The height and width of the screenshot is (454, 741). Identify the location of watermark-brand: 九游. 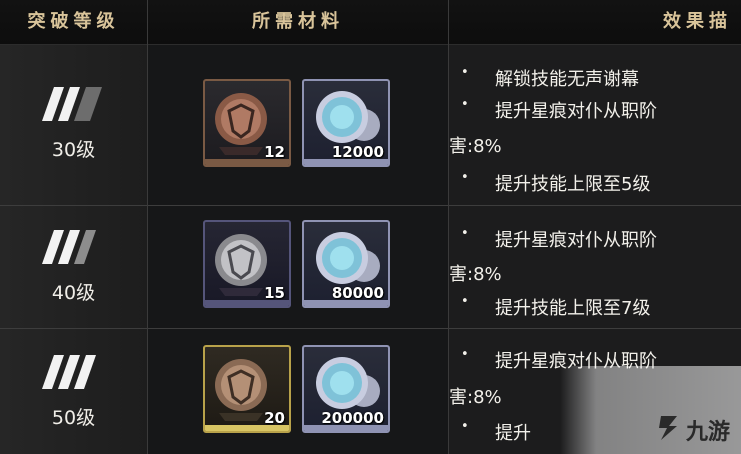
(708, 432).